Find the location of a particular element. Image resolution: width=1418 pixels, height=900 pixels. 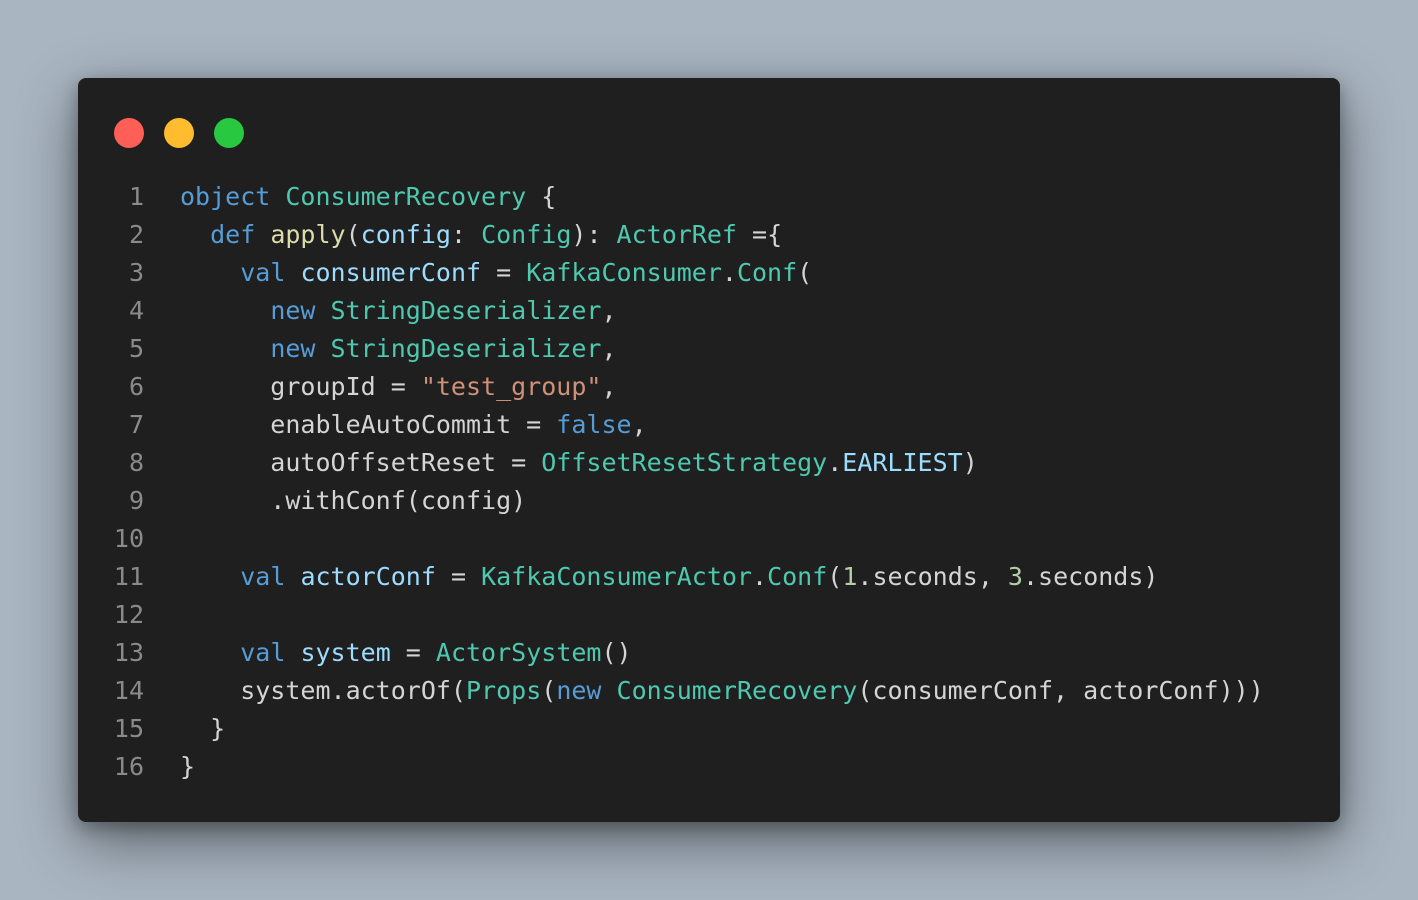

line-code: groupId = "test_group", is located at coordinates (398, 387).